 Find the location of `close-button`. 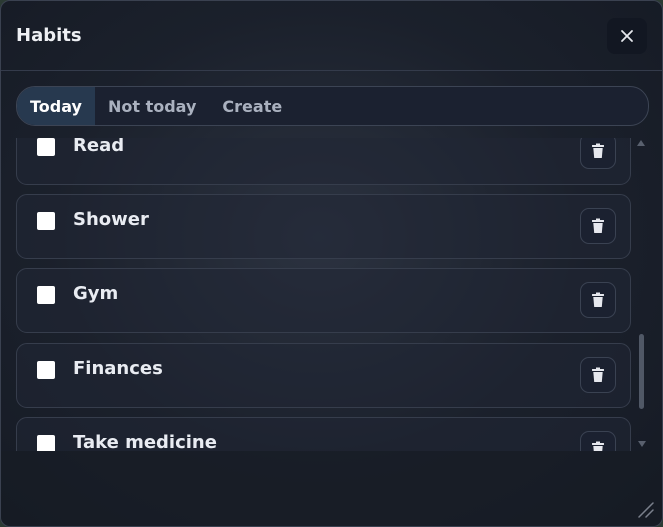

close-button is located at coordinates (627, 36).